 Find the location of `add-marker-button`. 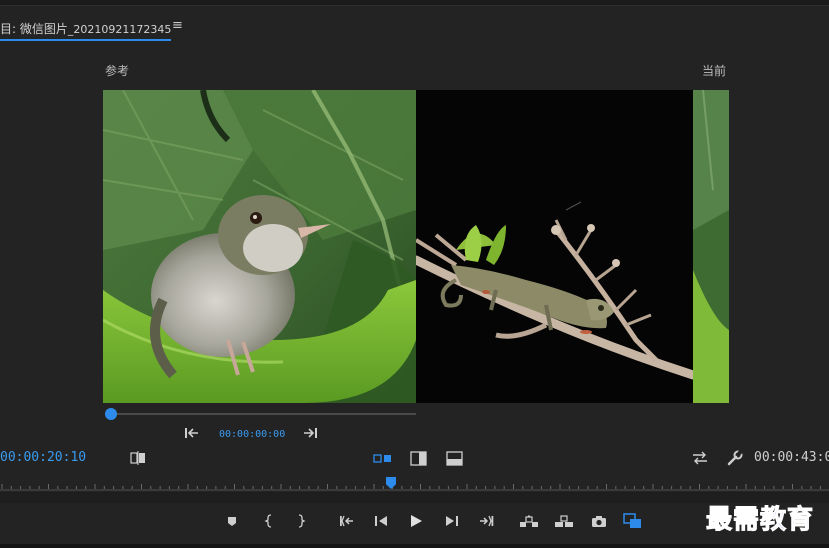

add-marker-button is located at coordinates (232, 521).